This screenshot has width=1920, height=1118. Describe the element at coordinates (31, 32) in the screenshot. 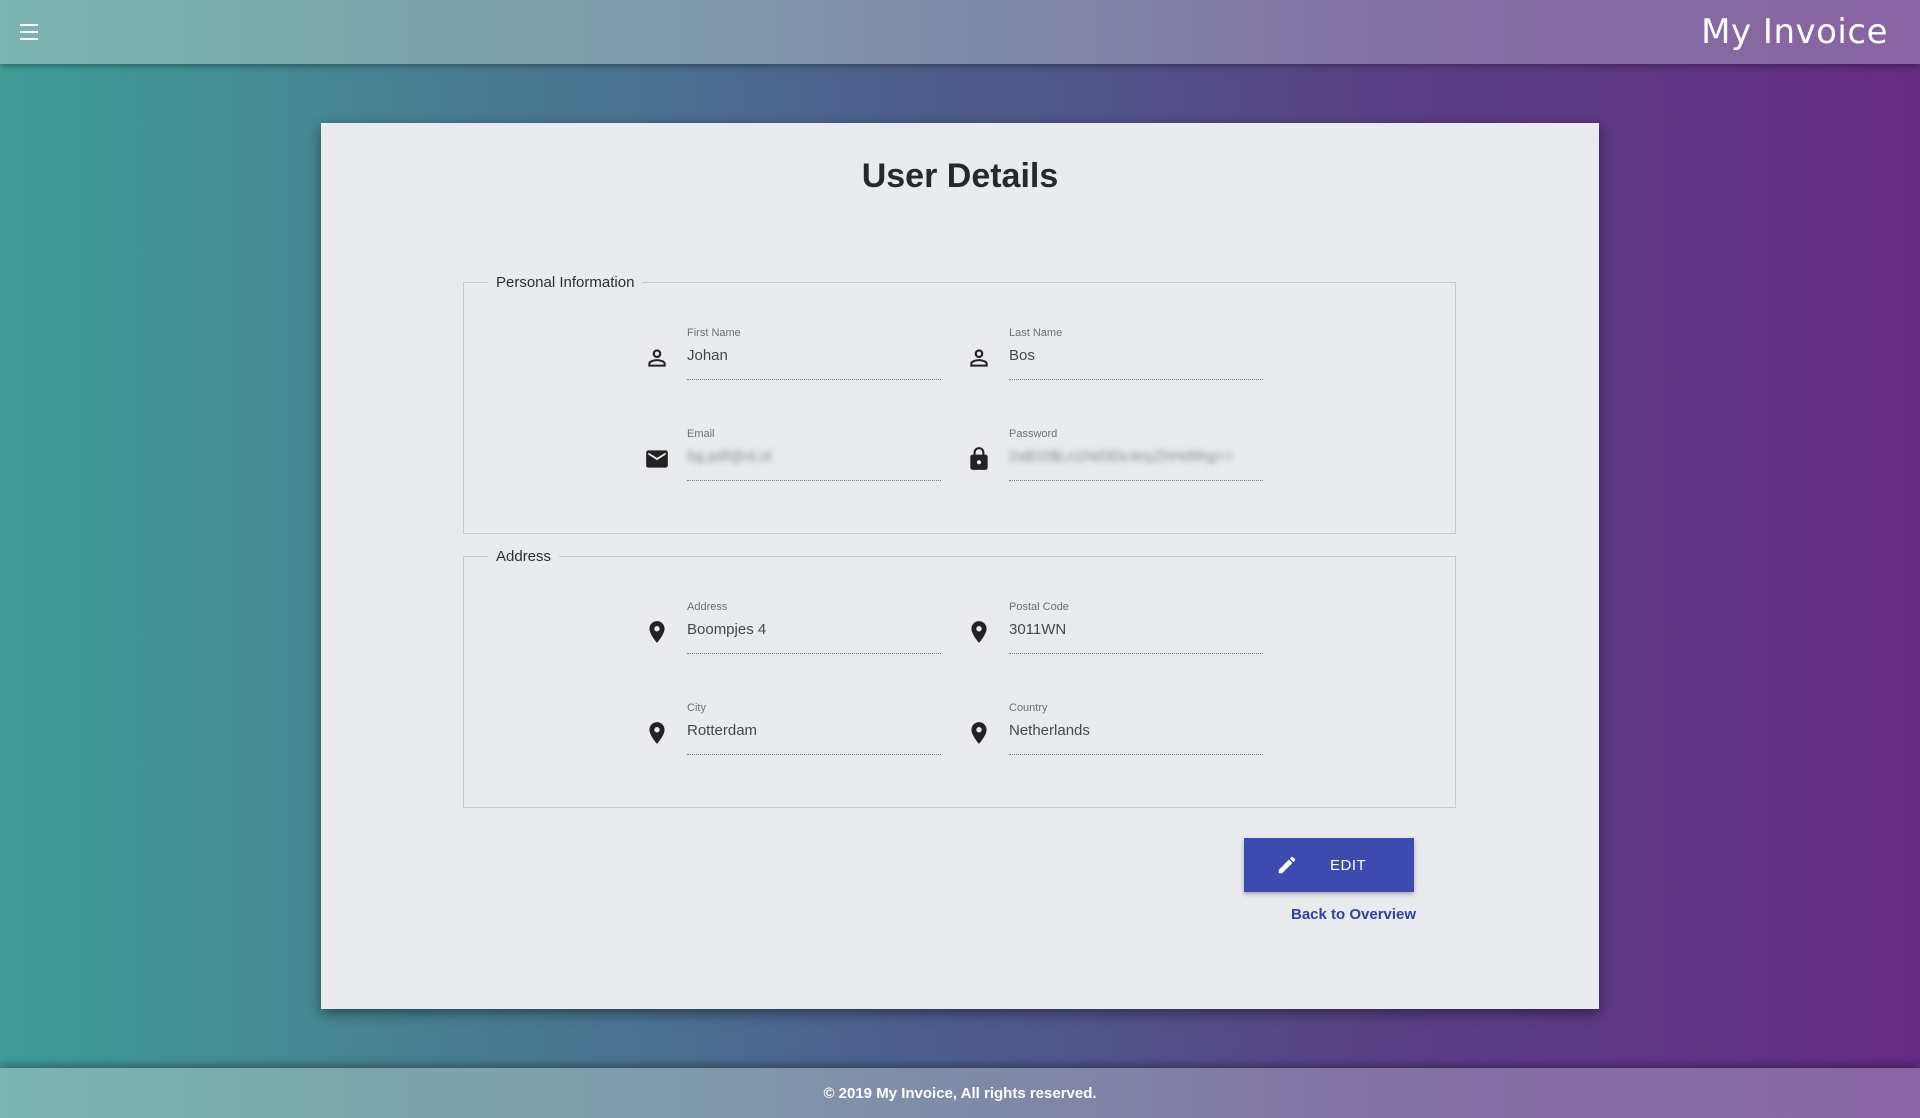

I see `hamburger-menu-icon` at that location.